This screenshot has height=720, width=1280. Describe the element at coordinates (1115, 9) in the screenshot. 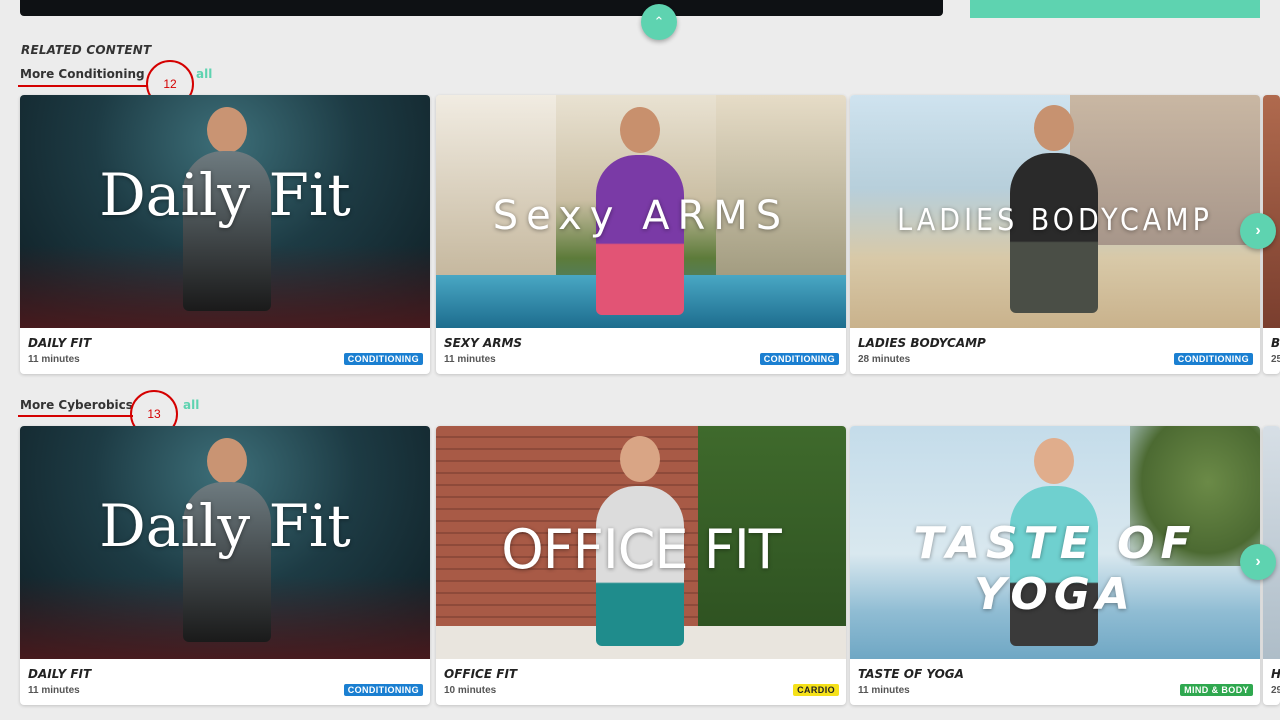

I see `side-action-button` at that location.